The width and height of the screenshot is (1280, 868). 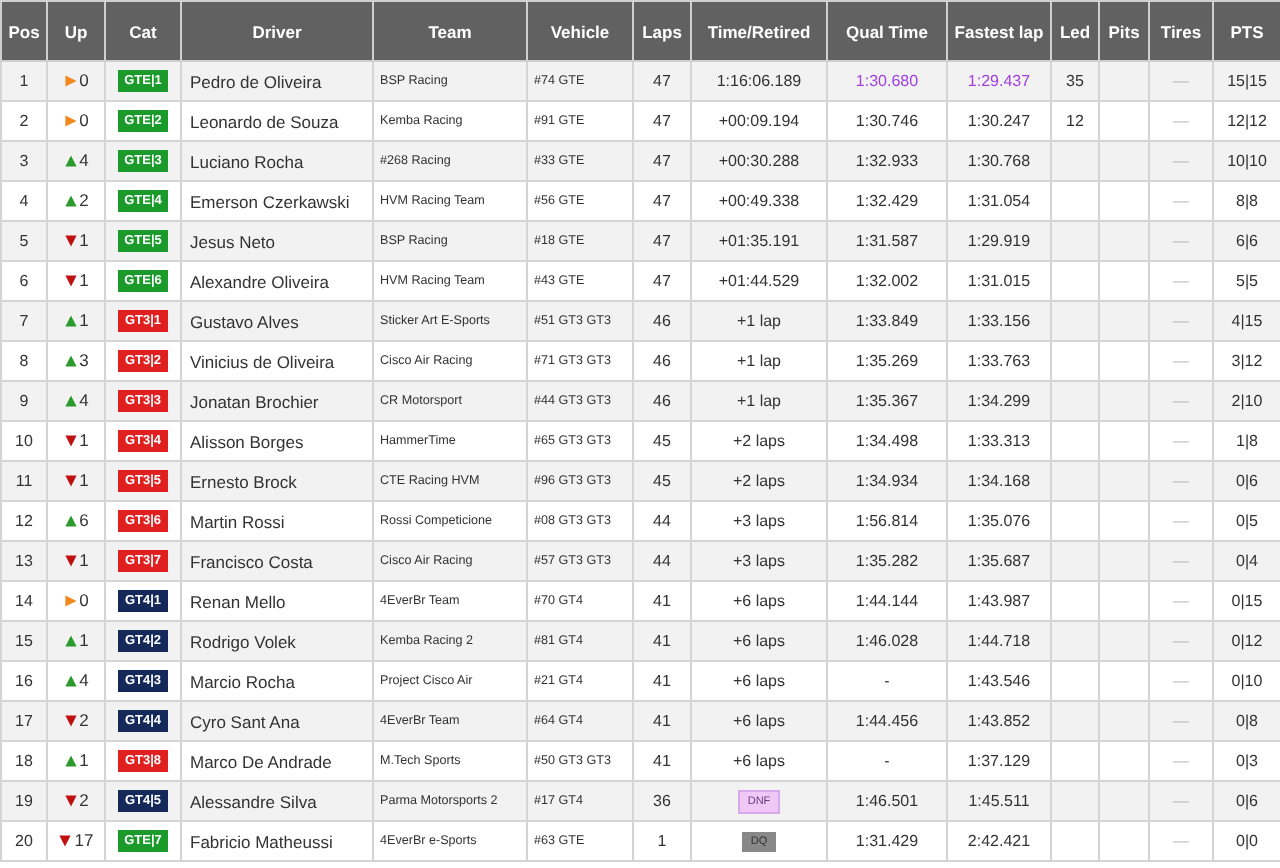 What do you see at coordinates (662, 801) in the screenshot?
I see `laps: 36` at bounding box center [662, 801].